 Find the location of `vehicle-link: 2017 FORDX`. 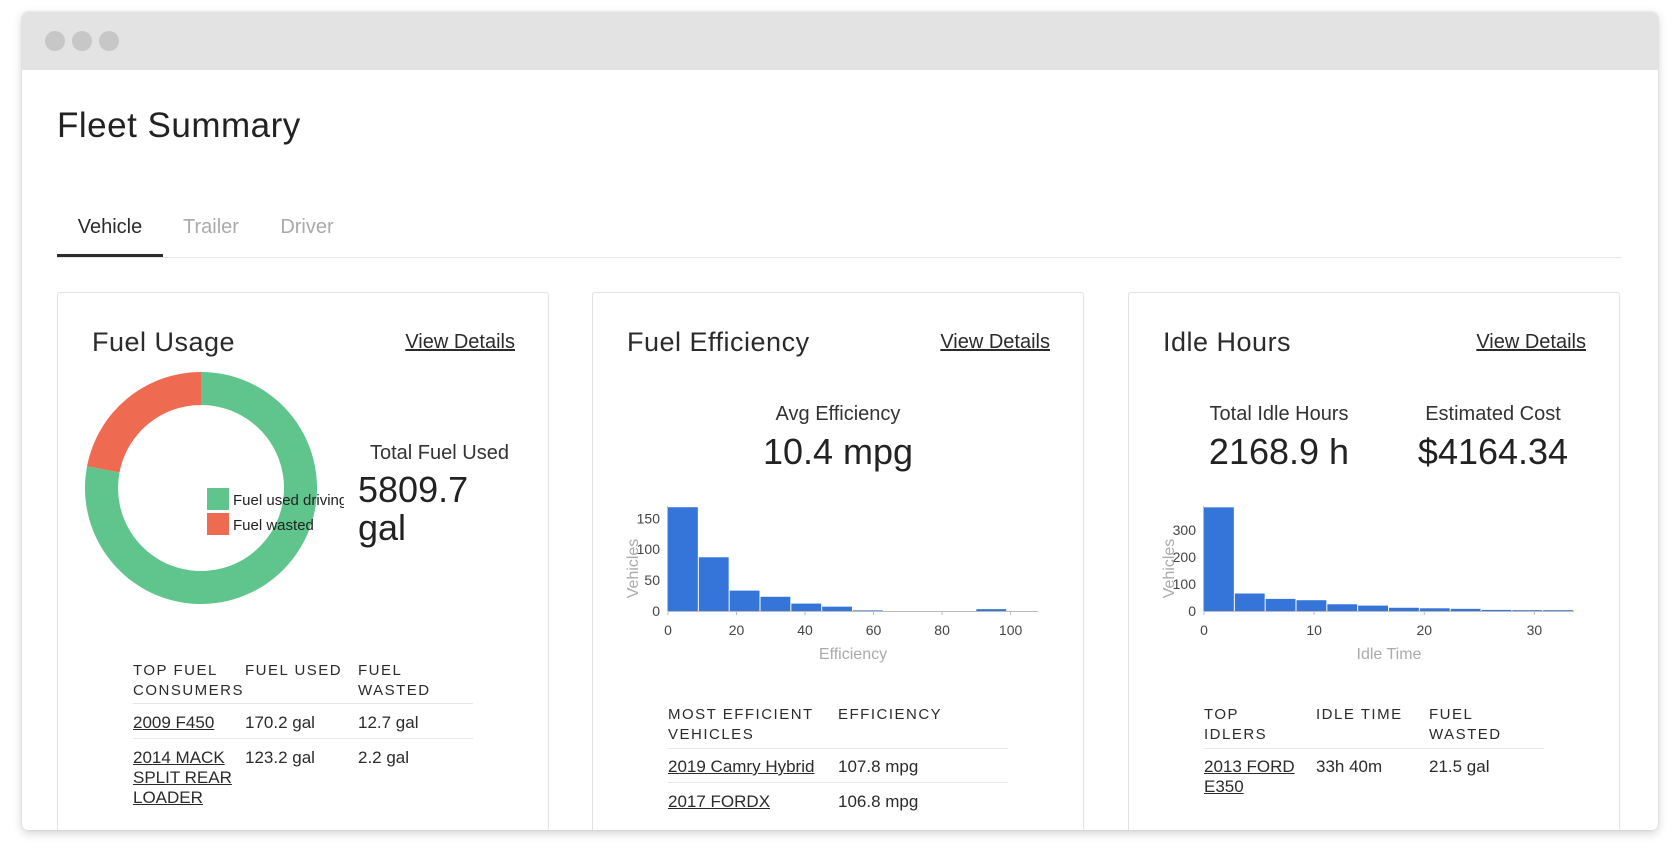

vehicle-link: 2017 FORDX is located at coordinates (719, 802).